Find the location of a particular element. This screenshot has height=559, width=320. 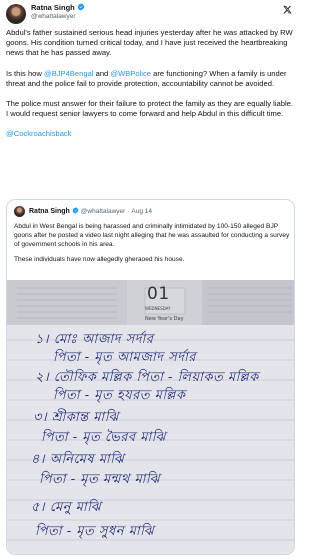

quoted-author-handle: @whattalawyer is located at coordinates (103, 211).